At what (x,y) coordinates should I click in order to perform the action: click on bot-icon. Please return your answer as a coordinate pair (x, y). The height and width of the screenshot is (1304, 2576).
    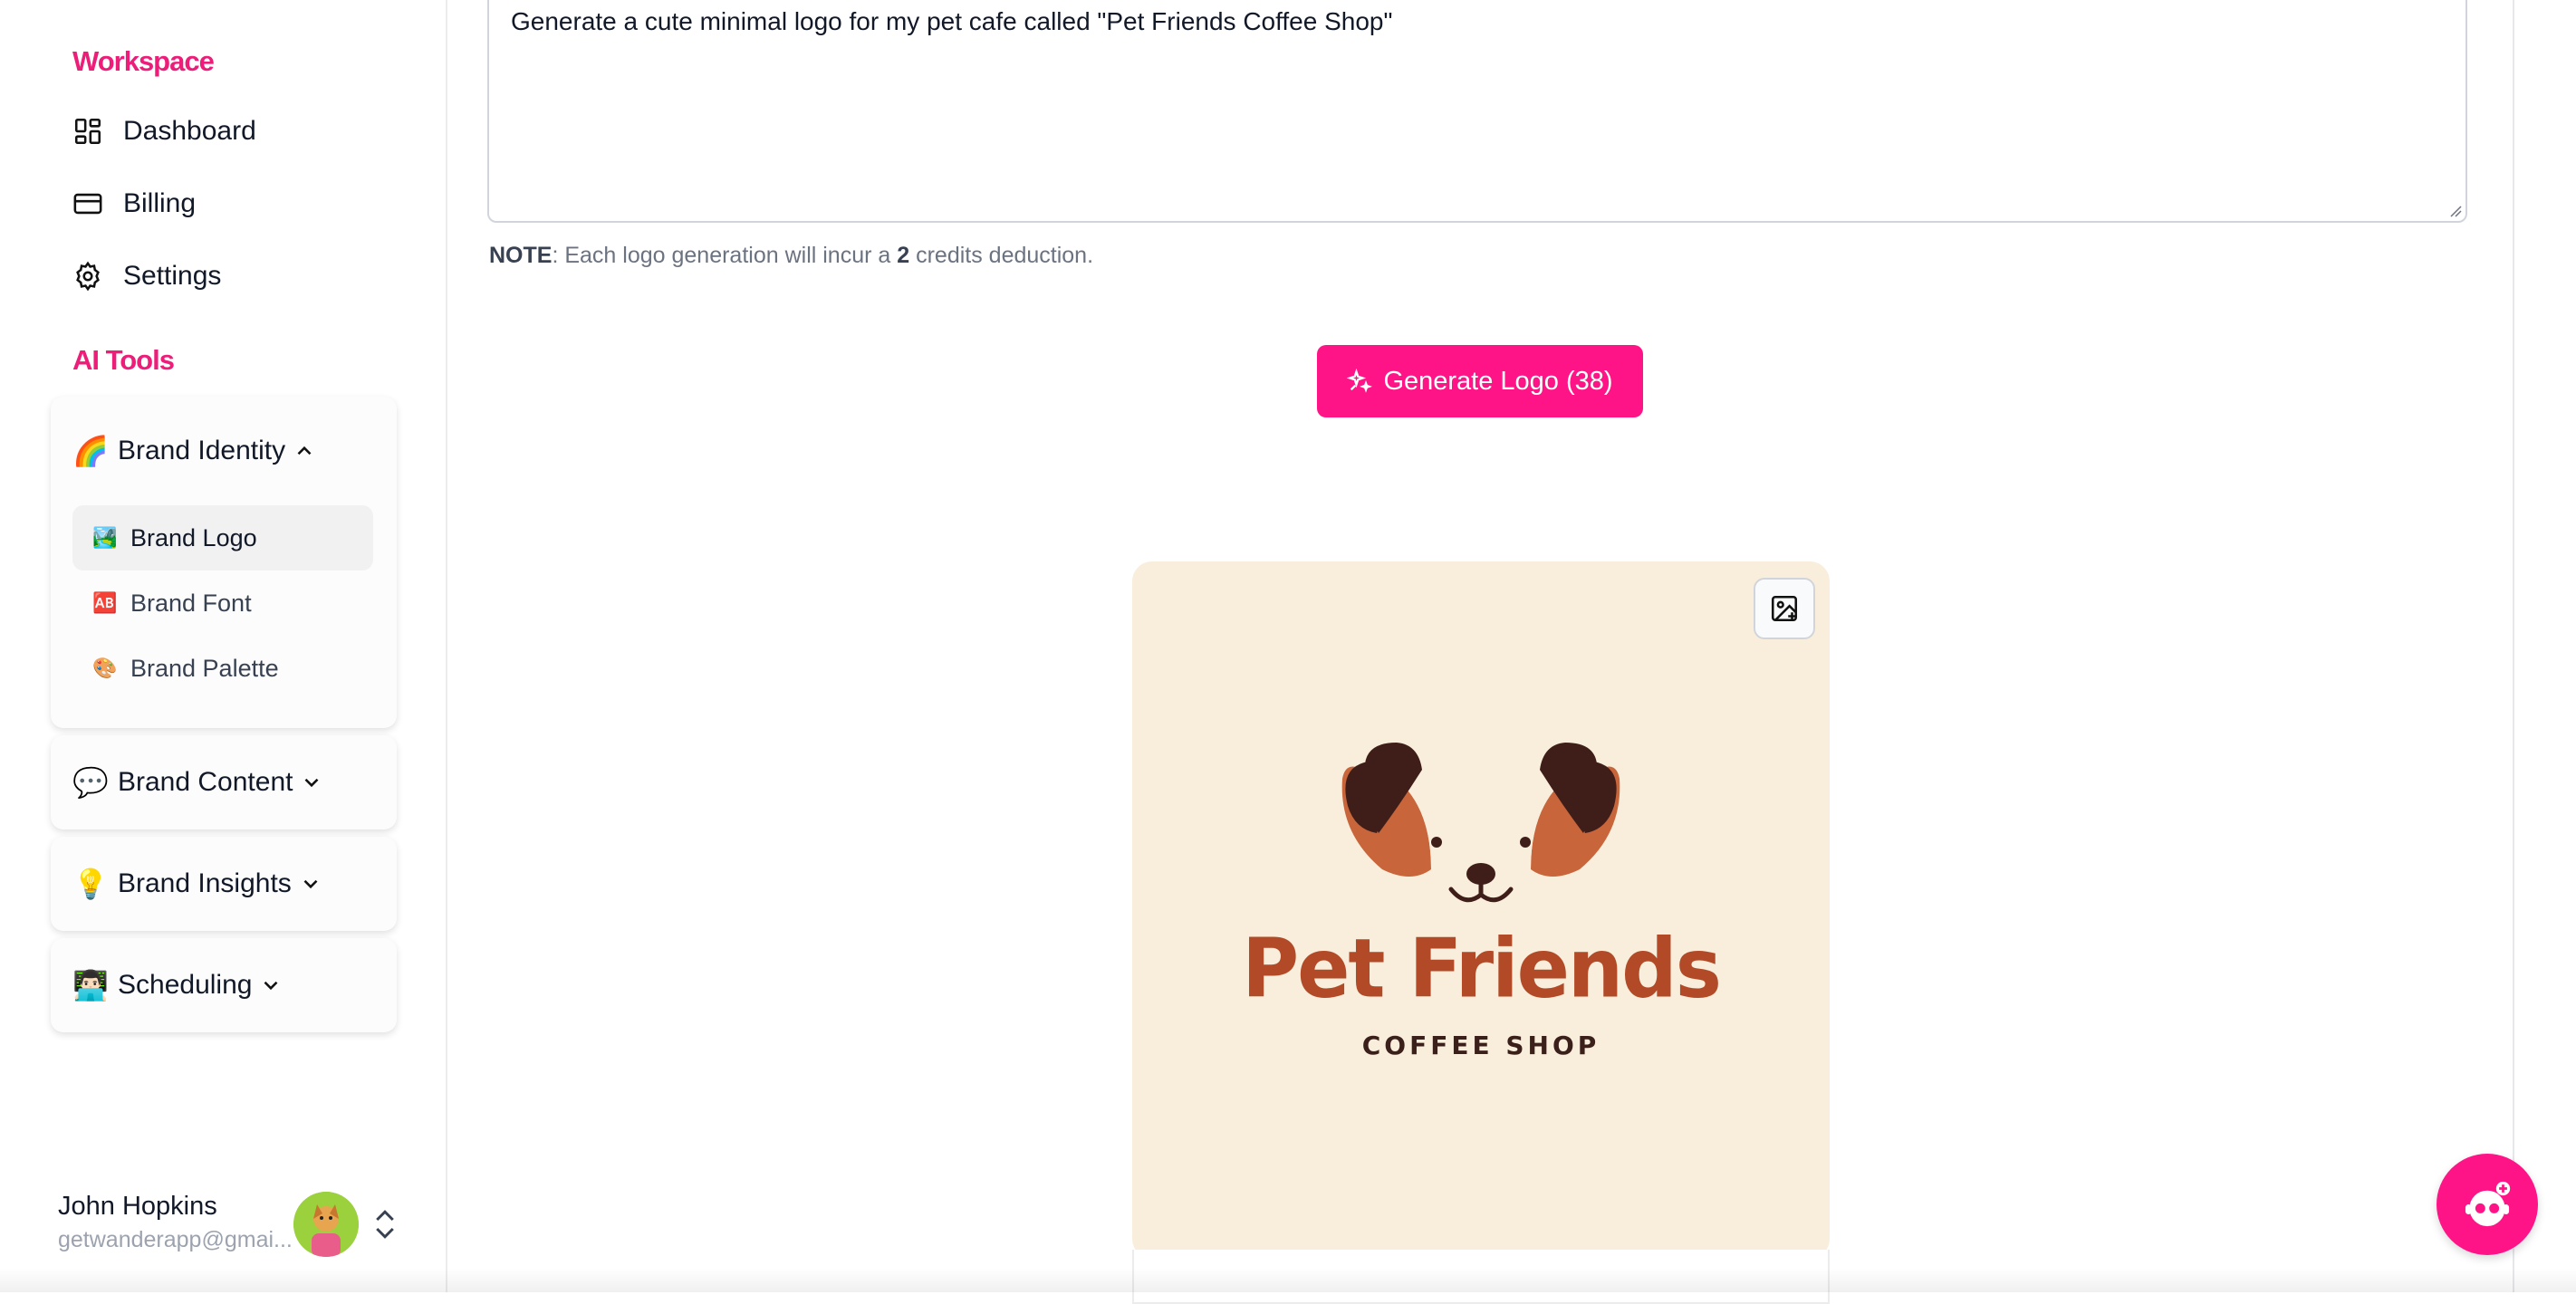
    Looking at the image, I should click on (2488, 1204).